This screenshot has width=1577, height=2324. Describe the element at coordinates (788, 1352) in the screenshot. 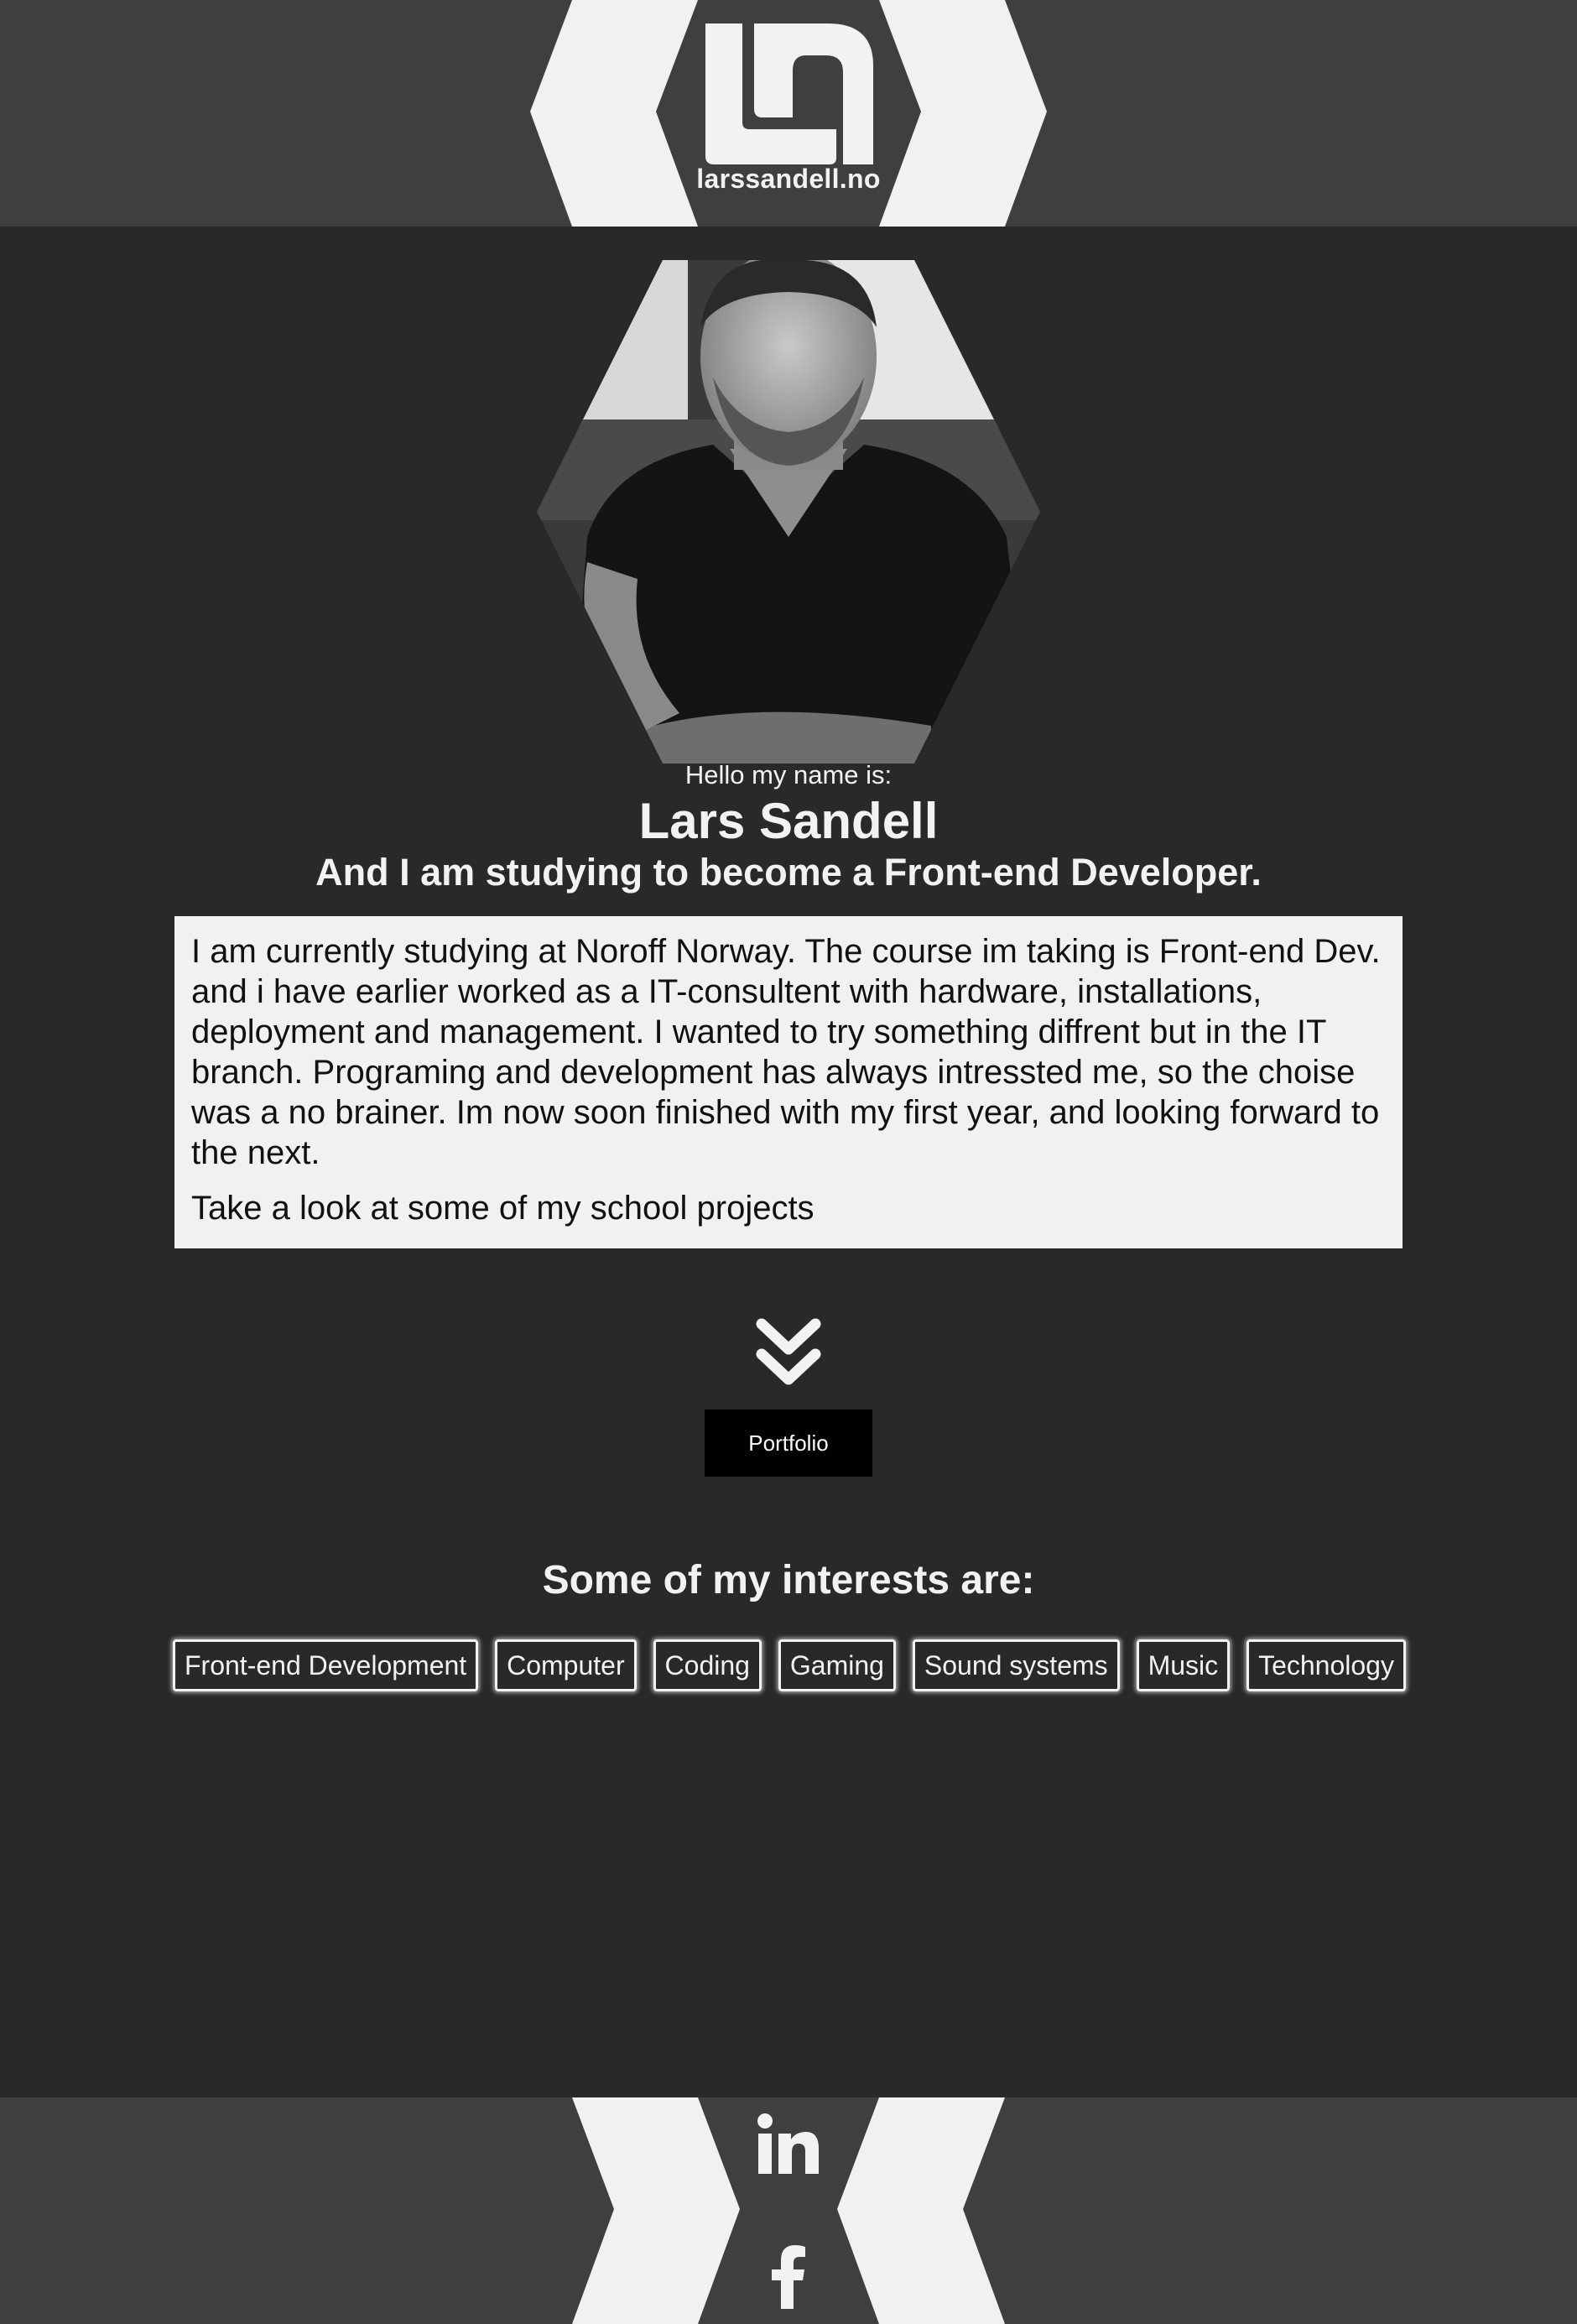

I see `double-chevron-down-icon` at that location.